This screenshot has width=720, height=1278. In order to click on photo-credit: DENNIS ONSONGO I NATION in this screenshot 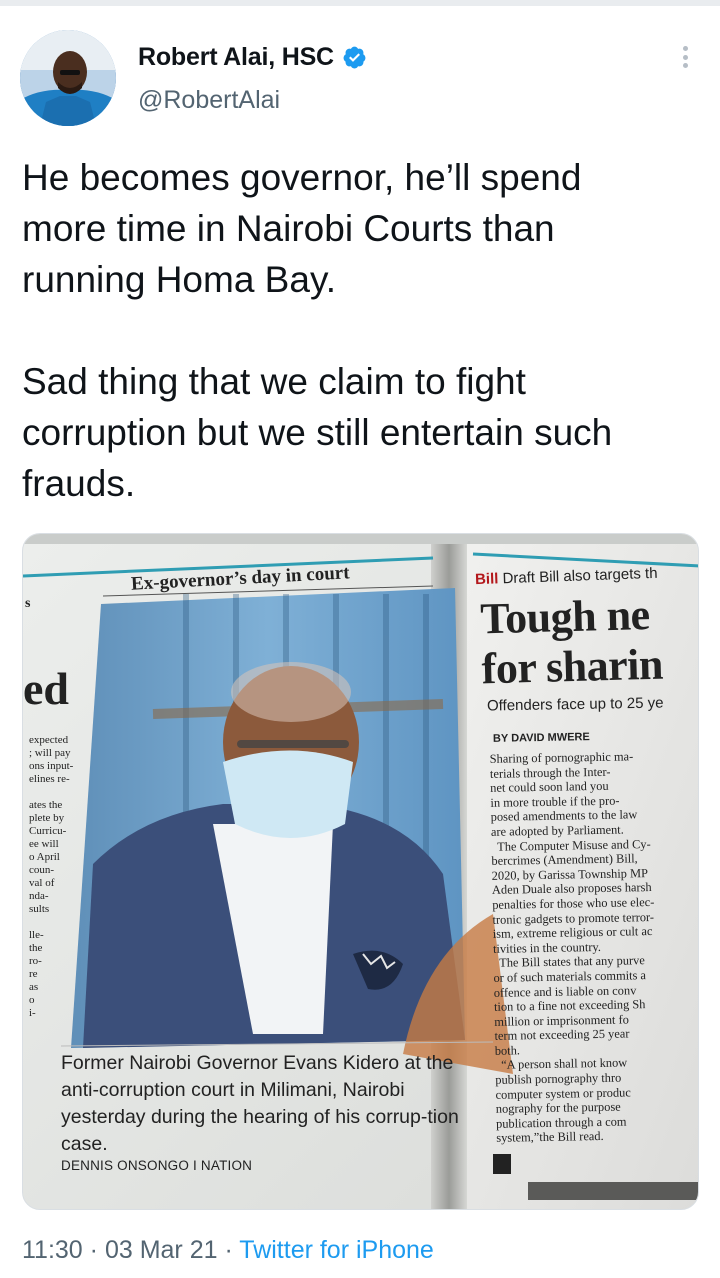, I will do `click(157, 1165)`.